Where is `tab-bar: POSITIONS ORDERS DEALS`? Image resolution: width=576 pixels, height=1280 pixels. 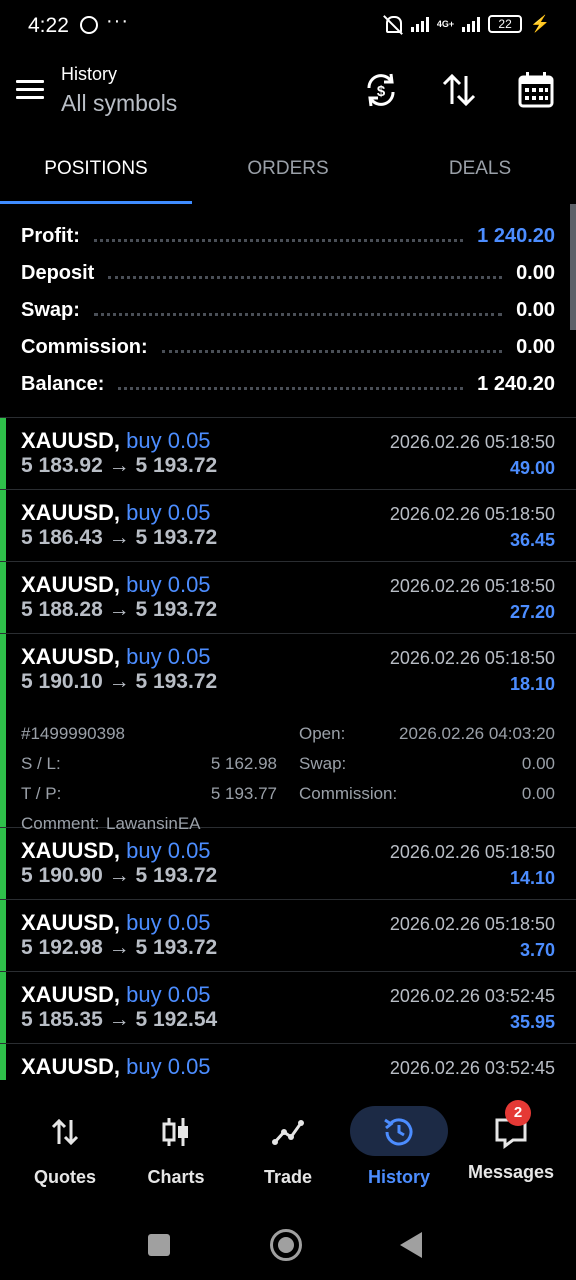
tab-bar: POSITIONS ORDERS DEALS is located at coordinates (288, 172).